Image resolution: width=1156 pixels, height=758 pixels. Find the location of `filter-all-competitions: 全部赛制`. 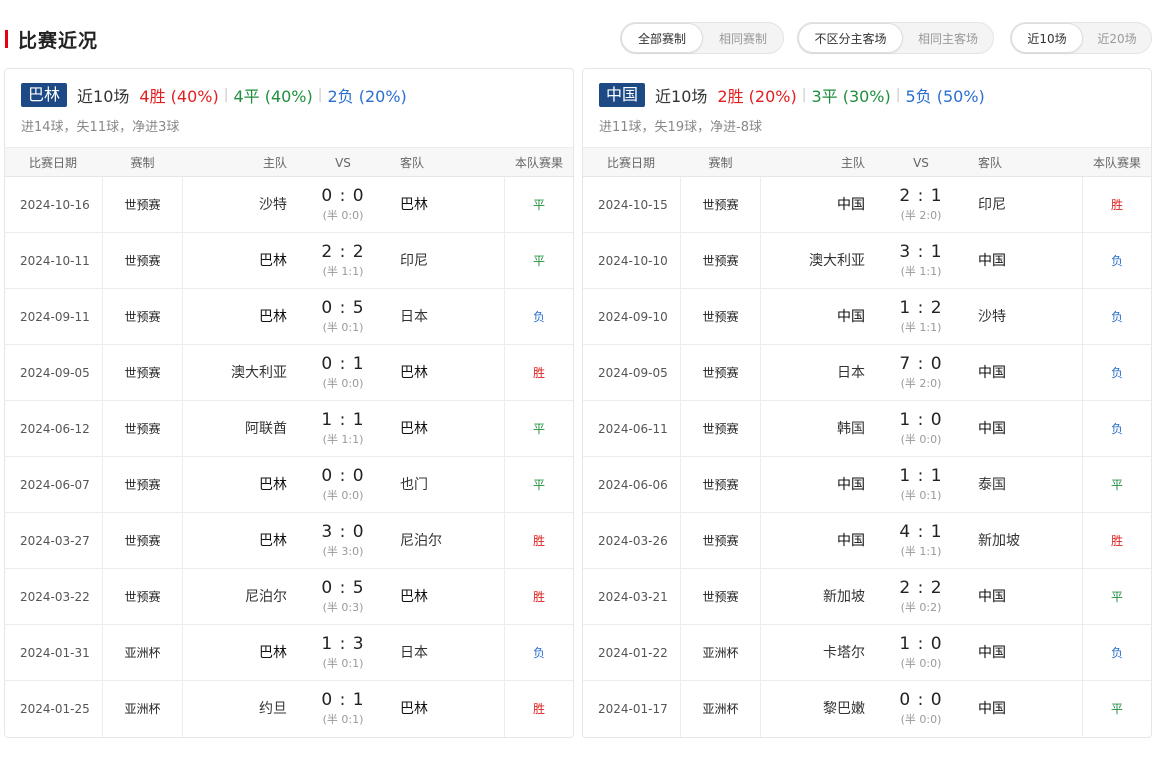

filter-all-competitions: 全部赛制 is located at coordinates (662, 38).